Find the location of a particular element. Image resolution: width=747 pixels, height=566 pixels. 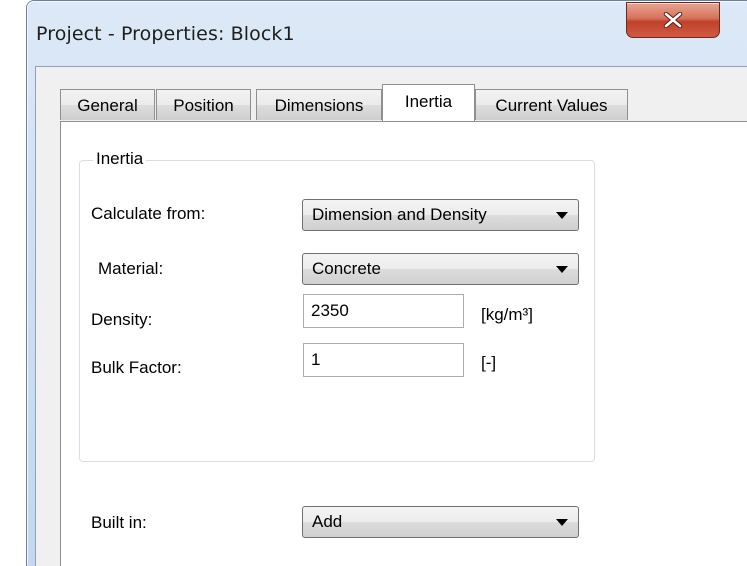

calculate-from-dropdown: Dimension and Density is located at coordinates (440, 215).